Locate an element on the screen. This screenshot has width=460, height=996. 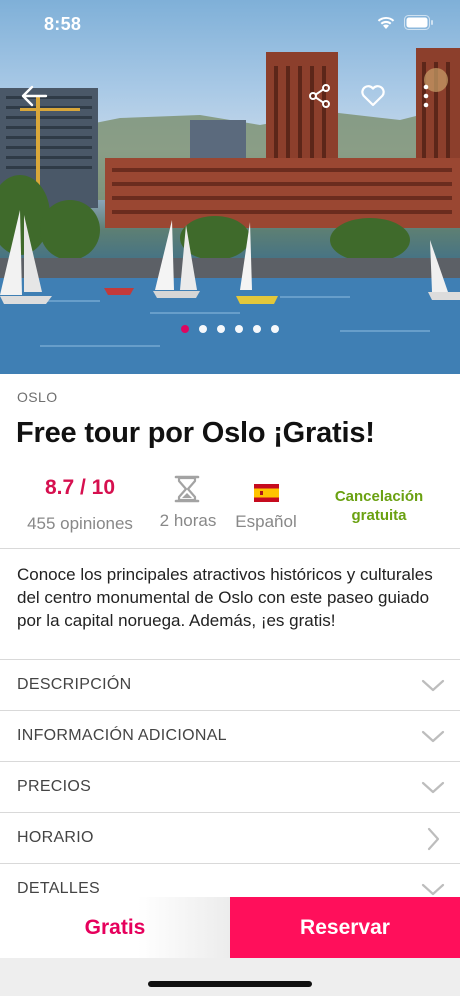
share-icon is located at coordinates (319, 96).